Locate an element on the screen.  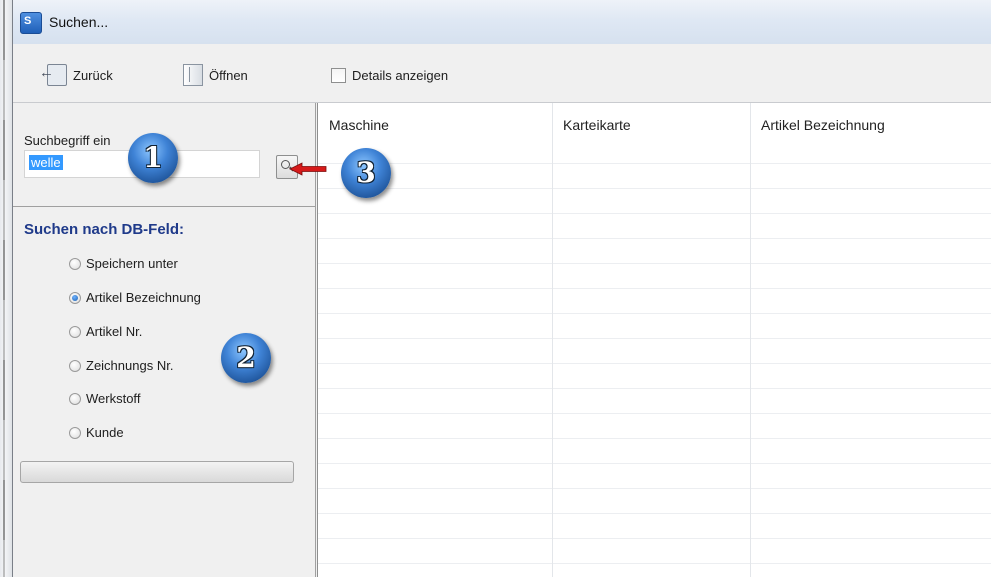
db-field-heading: Suchen nach DB-Feld: is located at coordinates (104, 229).